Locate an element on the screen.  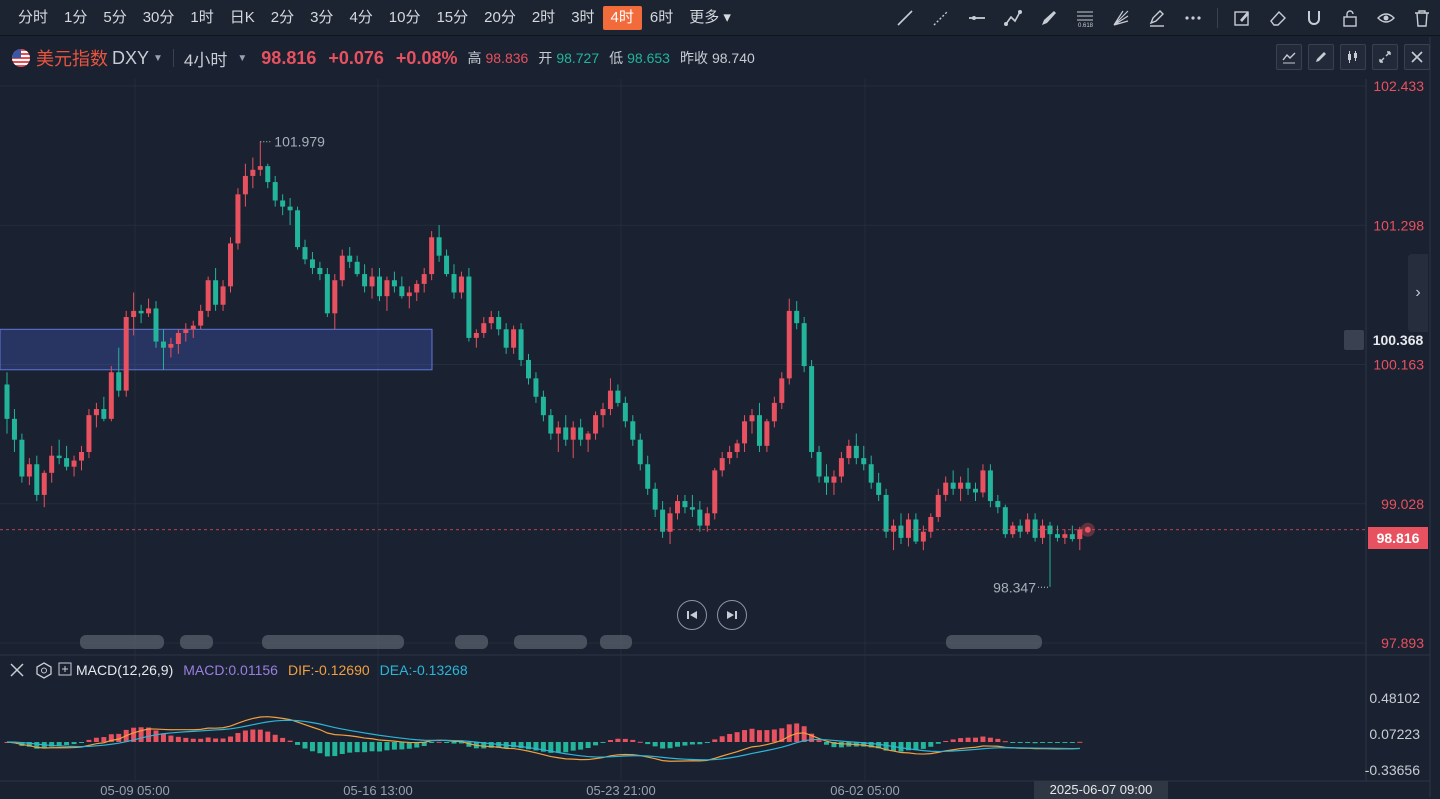
scroll-end-button is located at coordinates (732, 615).